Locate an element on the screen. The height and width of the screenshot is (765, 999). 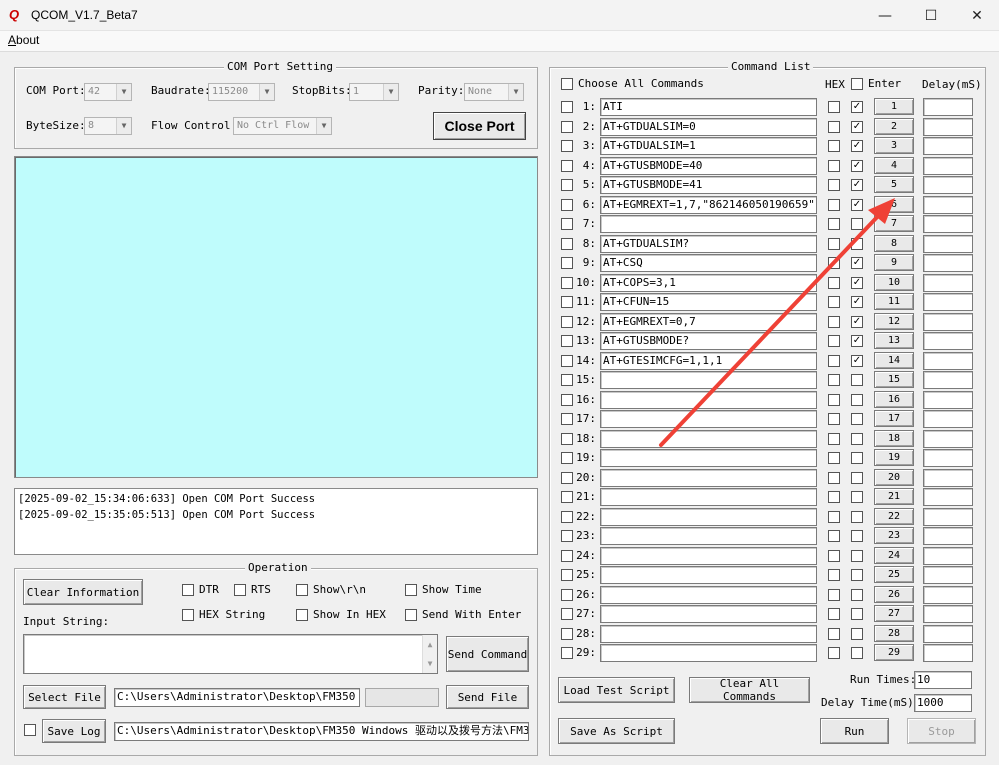
close-port-button: Close Port is located at coordinates (479, 126).